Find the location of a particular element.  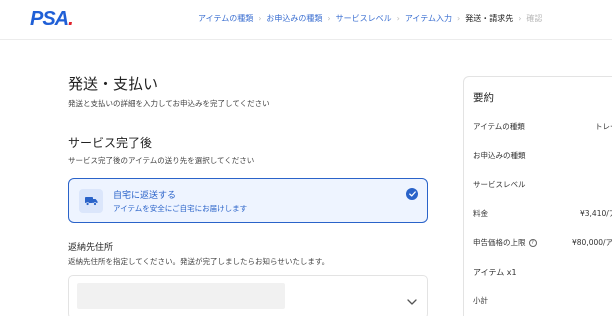

summary-label: お申込みの種類 is located at coordinates (499, 155).